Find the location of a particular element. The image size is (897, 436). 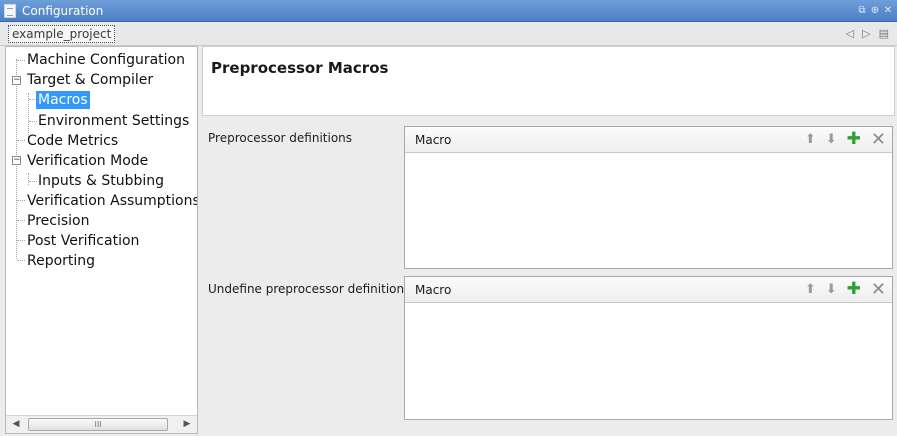

next-icon: ▷ is located at coordinates (866, 33).